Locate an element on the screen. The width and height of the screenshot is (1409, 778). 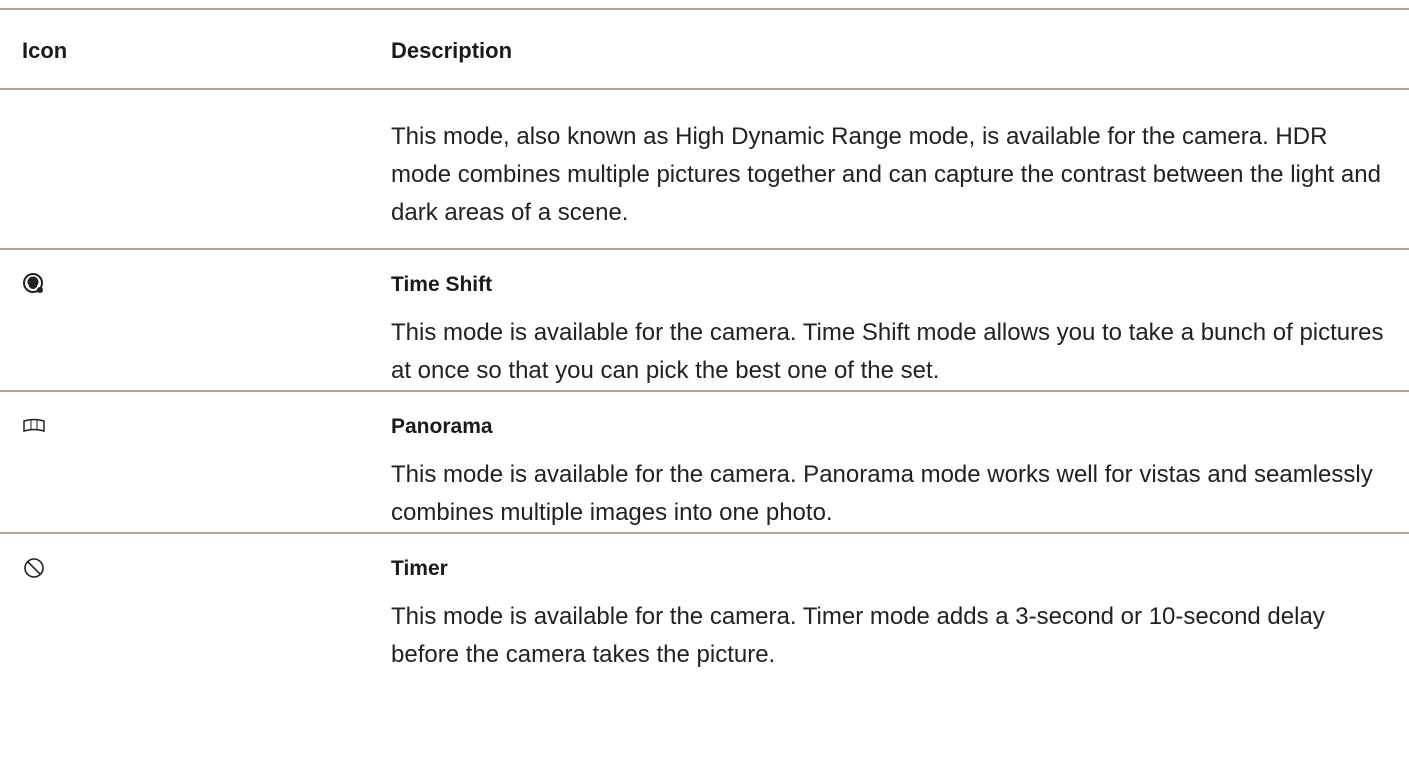
table-header-row: Icon Description is located at coordinates (704, 49).